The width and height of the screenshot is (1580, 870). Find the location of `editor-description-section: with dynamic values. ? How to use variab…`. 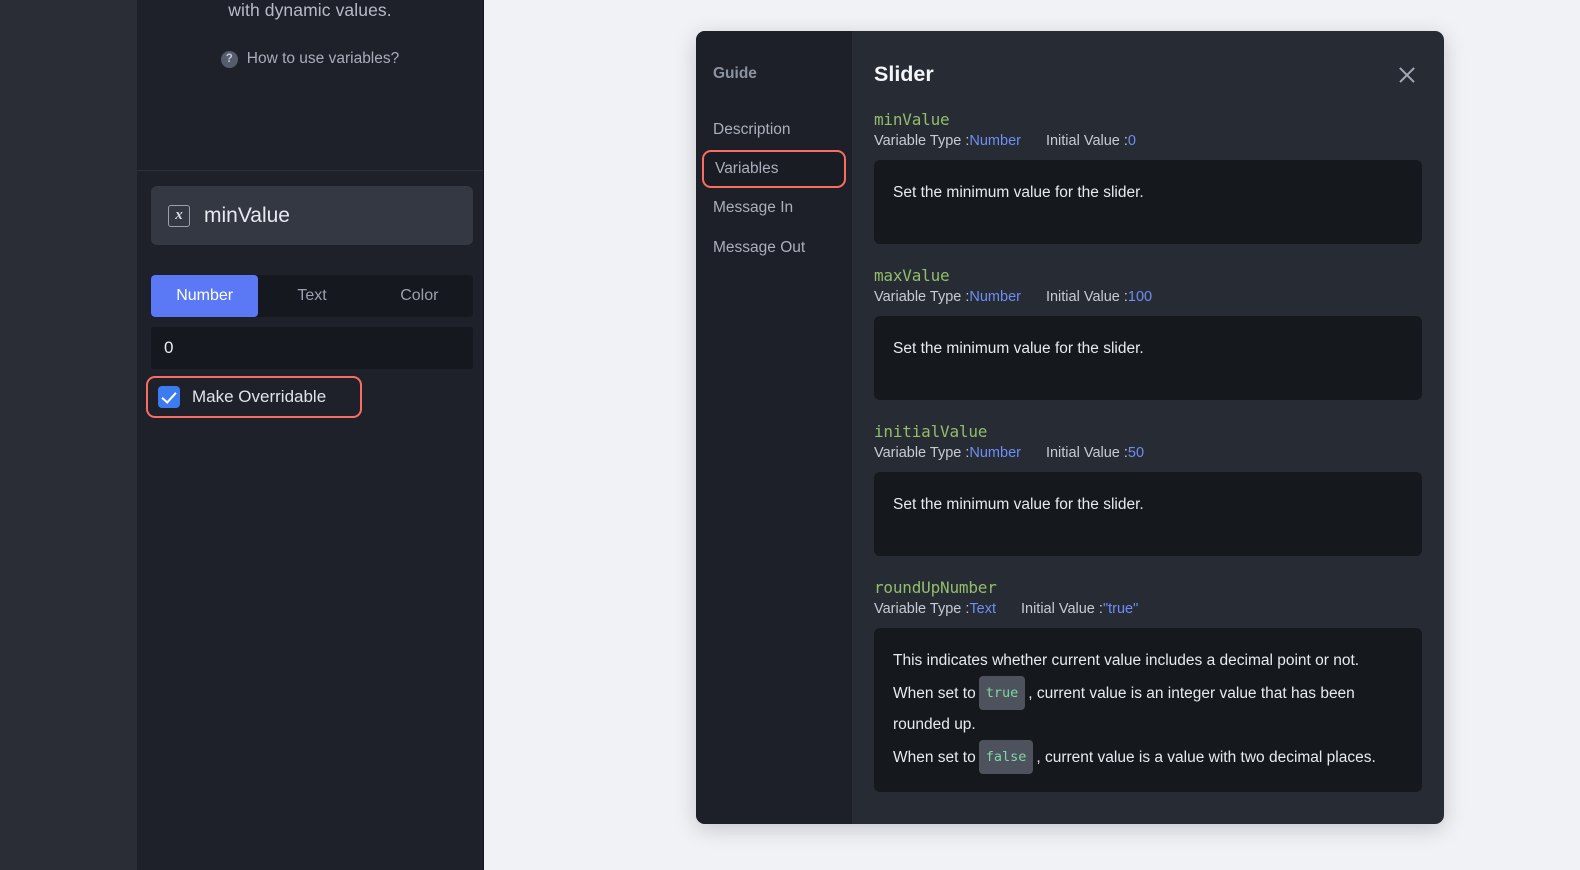

editor-description-section: with dynamic values. ? How to use variab… is located at coordinates (310, 85).